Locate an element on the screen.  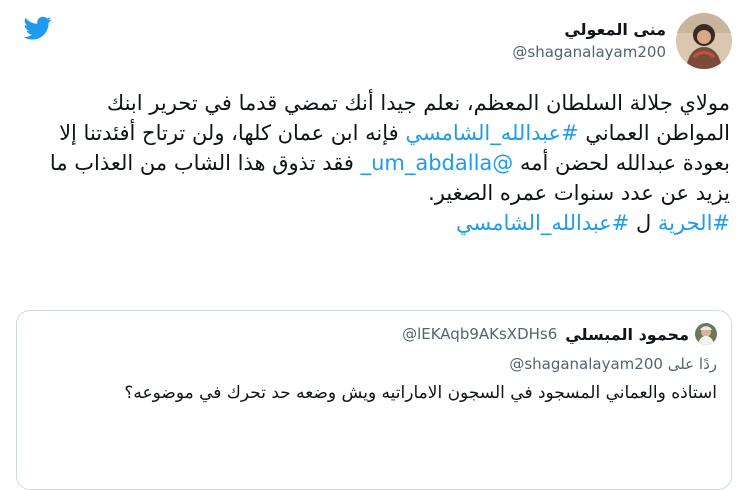
replying-to-prefix: ردًا على is located at coordinates (692, 364).